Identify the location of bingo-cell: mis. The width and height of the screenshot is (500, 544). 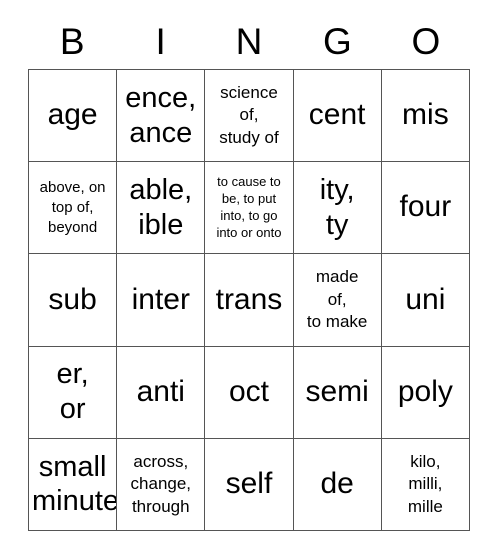
(425, 115).